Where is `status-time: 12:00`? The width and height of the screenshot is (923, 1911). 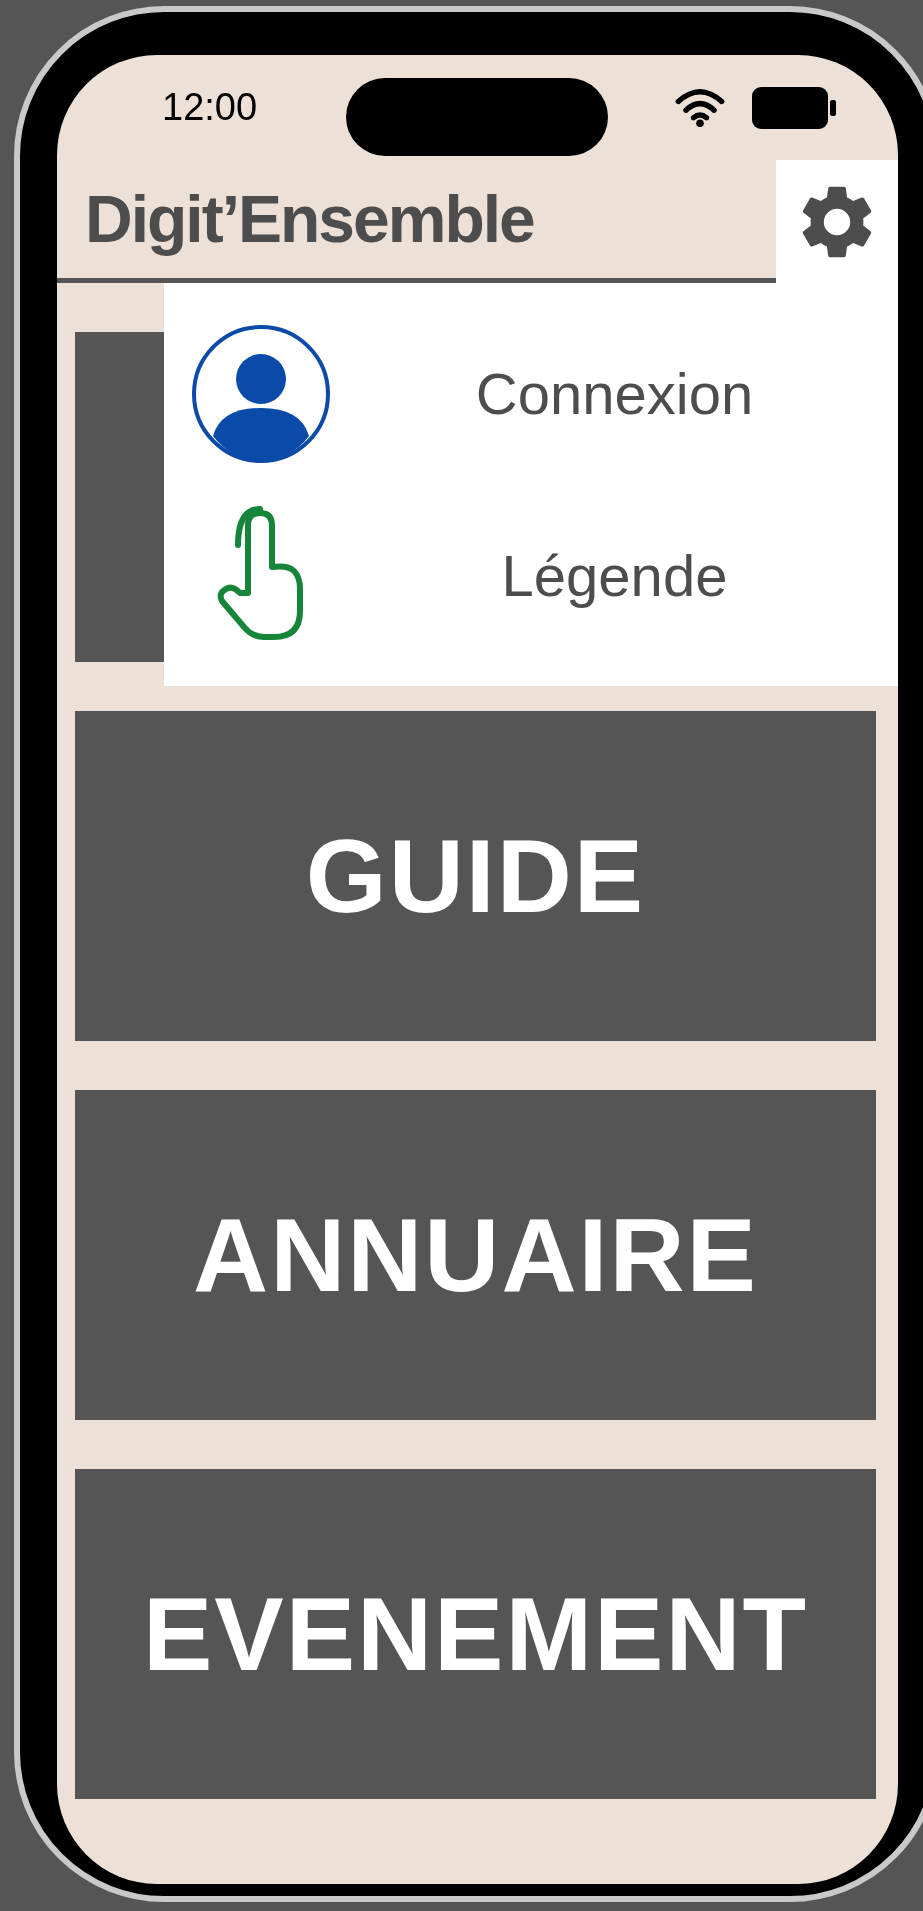
status-time: 12:00 is located at coordinates (210, 107).